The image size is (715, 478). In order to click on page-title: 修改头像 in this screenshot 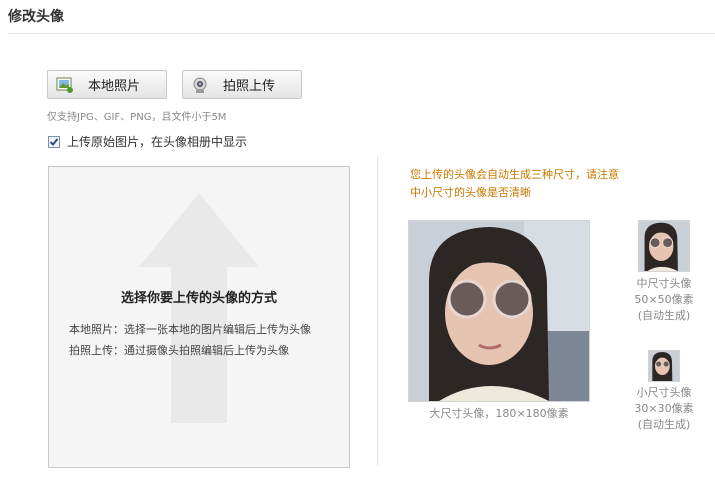, I will do `click(36, 17)`.